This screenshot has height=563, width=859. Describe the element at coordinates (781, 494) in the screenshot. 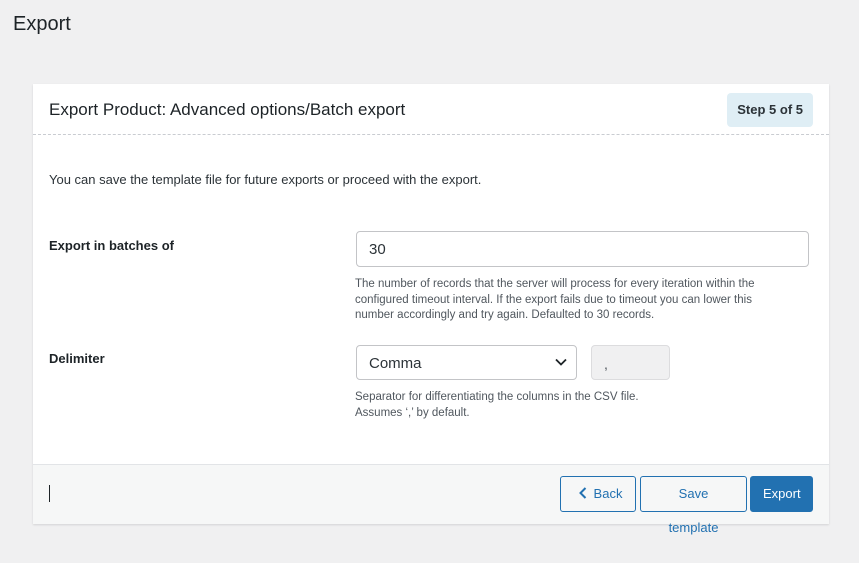

I see `export-button: Export` at that location.